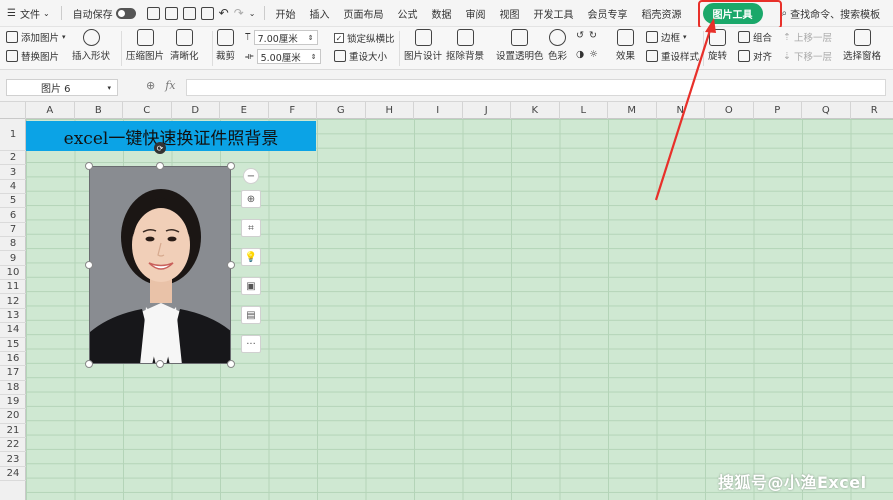 The height and width of the screenshot is (500, 893). Describe the element at coordinates (244, 110) in the screenshot. I see `column-header: E` at that location.